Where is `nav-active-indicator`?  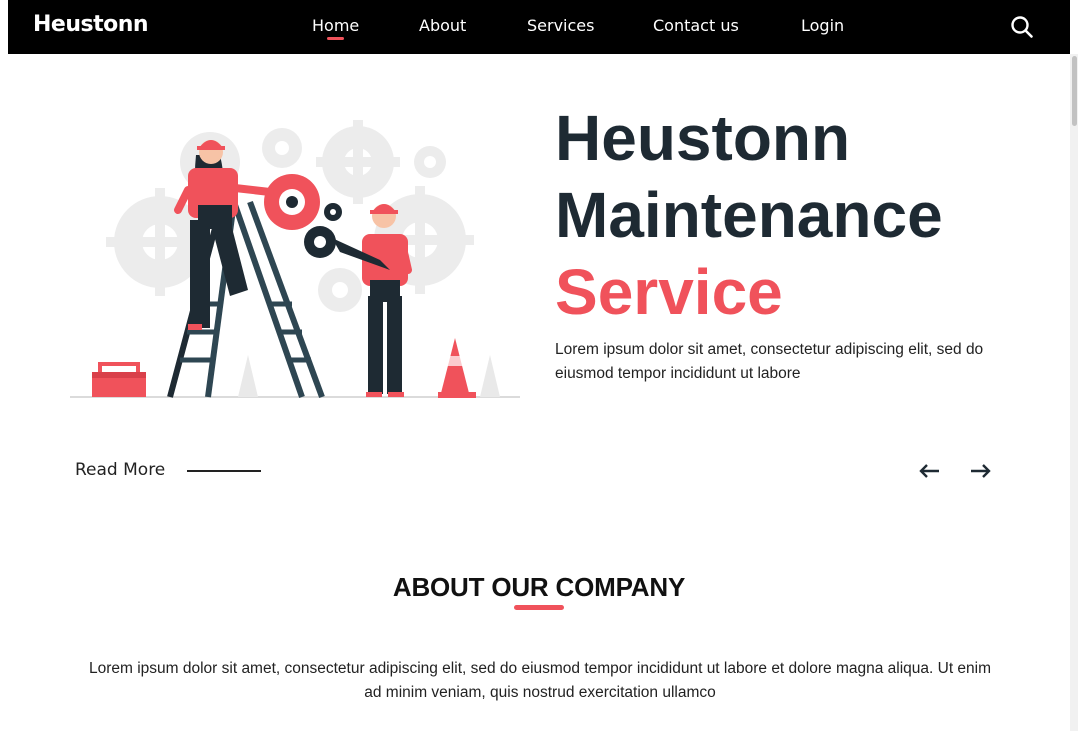 nav-active-indicator is located at coordinates (335, 38).